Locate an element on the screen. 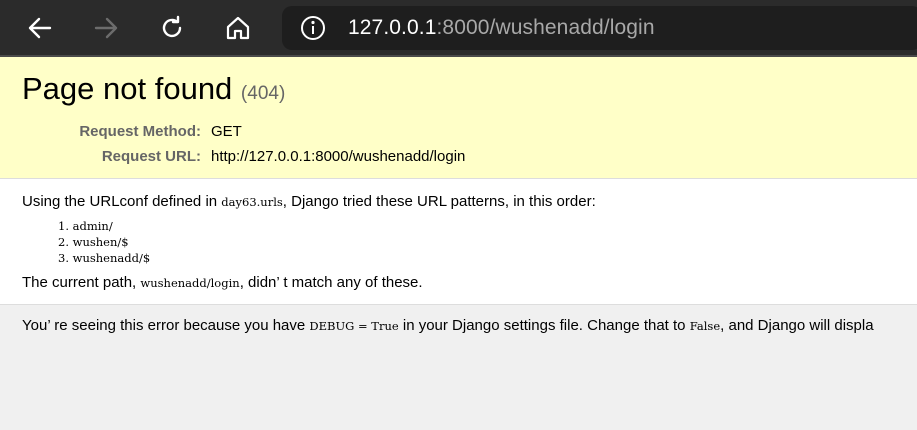 This screenshot has width=917, height=430. false-code: False is located at coordinates (705, 326).